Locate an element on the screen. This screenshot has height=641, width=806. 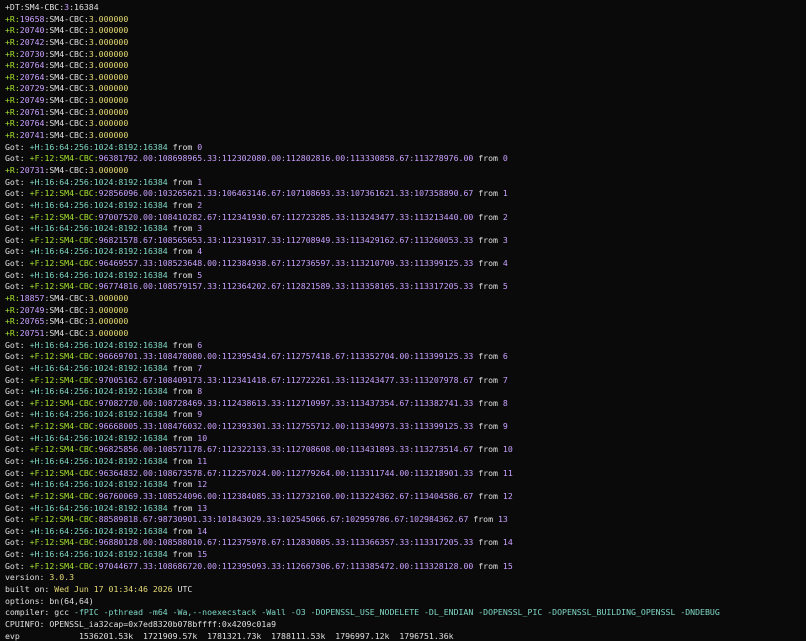
terminal-line: Got: +H:16:64:256:1024:8192:16384 from 4 is located at coordinates (405, 252).